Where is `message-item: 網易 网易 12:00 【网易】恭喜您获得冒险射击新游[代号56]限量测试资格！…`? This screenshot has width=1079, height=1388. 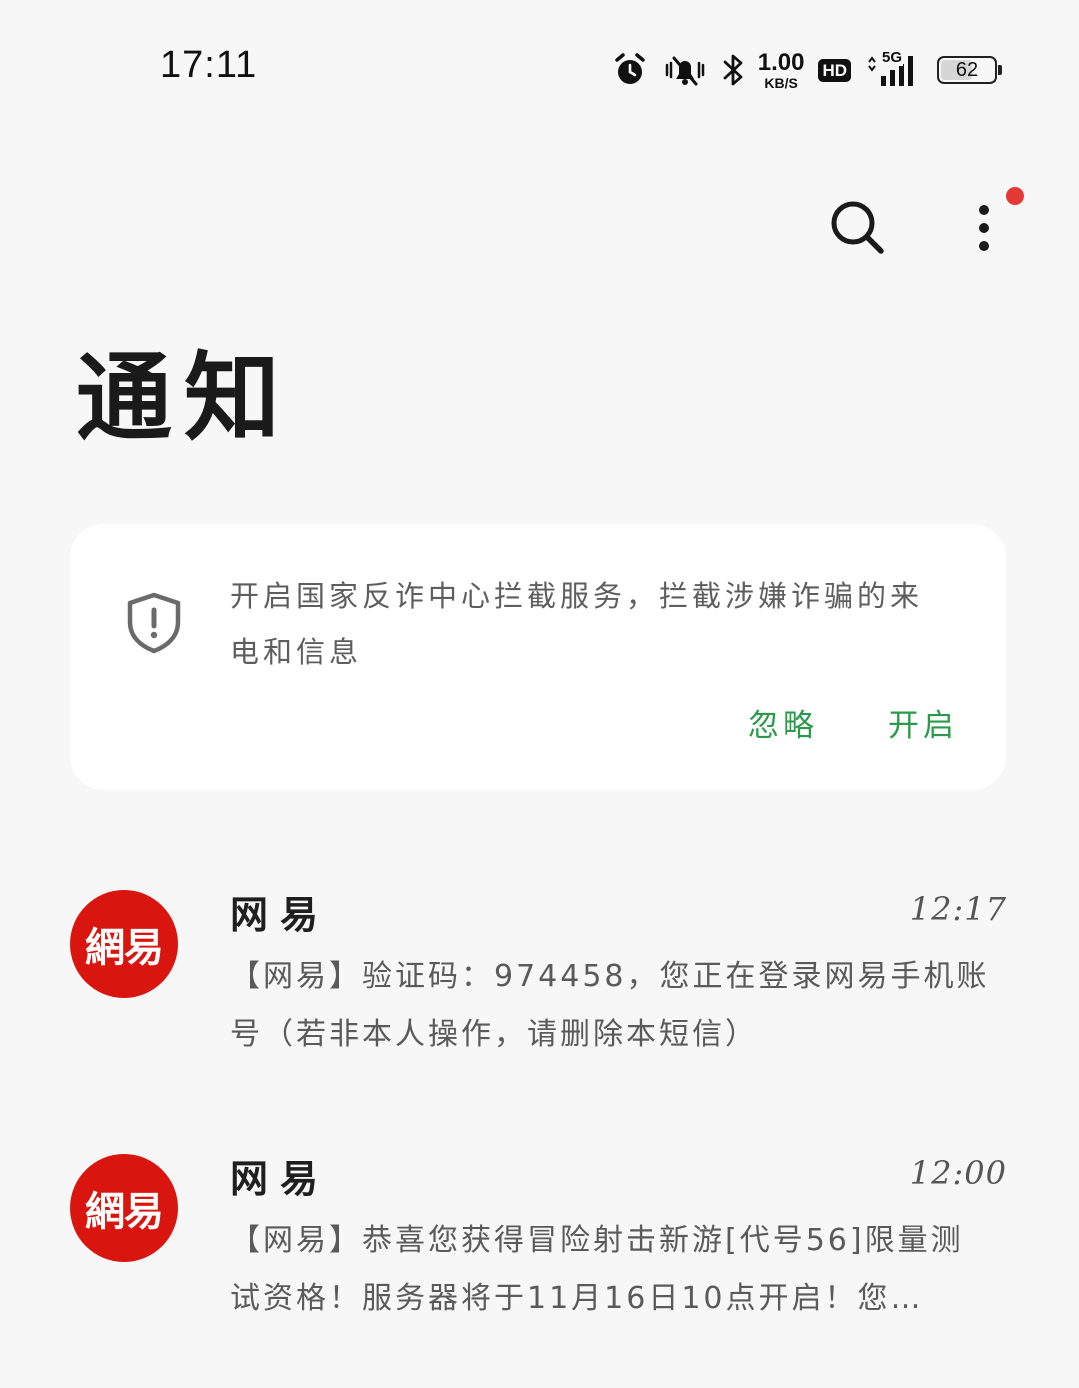 message-item: 網易 网易 12:00 【网易】恭喜您获得冒险射击新游[代号56]限量测试资格！… is located at coordinates (539, 1248).